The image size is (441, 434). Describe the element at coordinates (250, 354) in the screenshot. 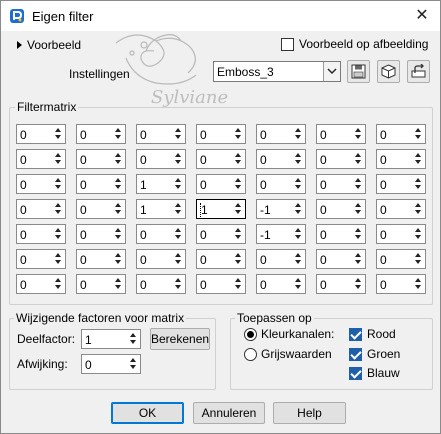

I see `grayscale-radio-dot` at that location.